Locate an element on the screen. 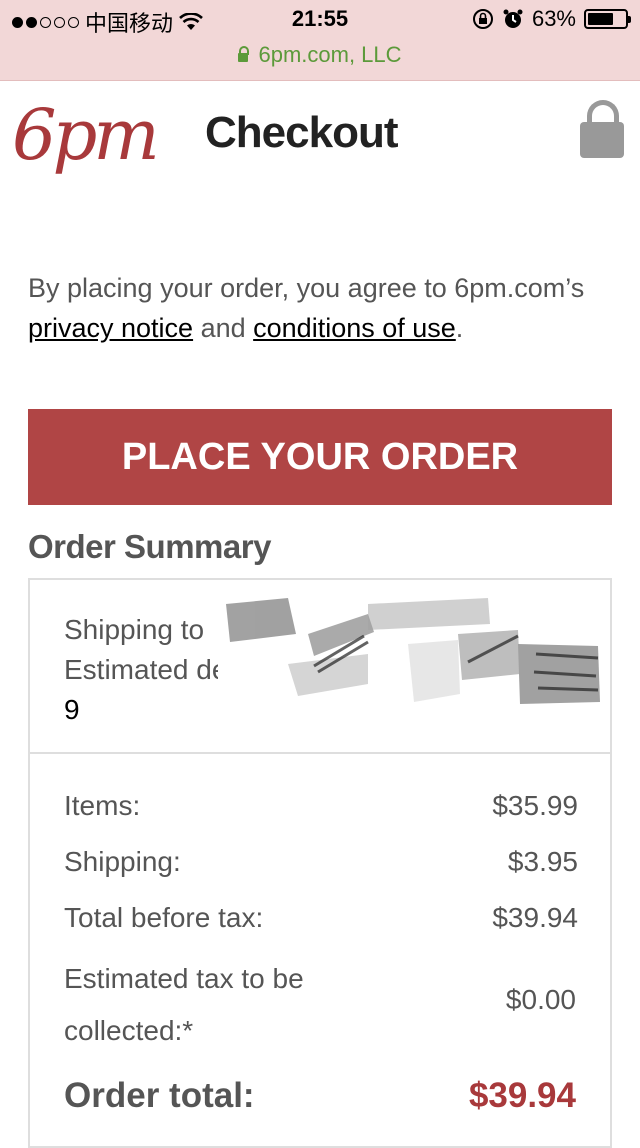  status-bar: 中国移动 21:55 63% 6pm.com, LLC is located at coordinates (320, 40).